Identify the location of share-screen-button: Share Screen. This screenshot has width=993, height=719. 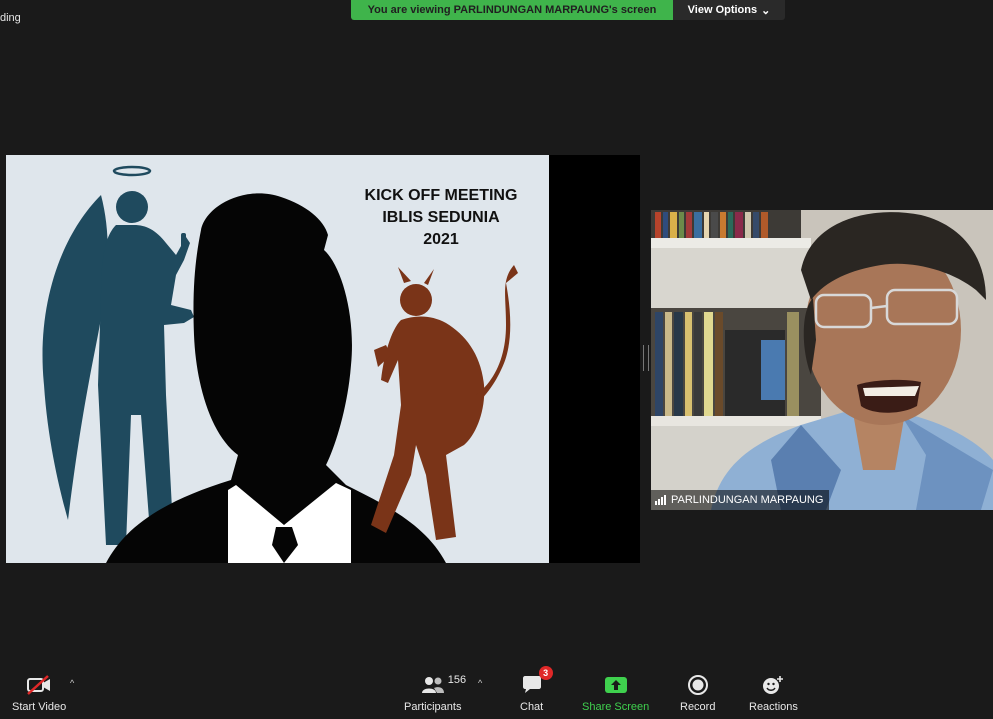
(615, 692).